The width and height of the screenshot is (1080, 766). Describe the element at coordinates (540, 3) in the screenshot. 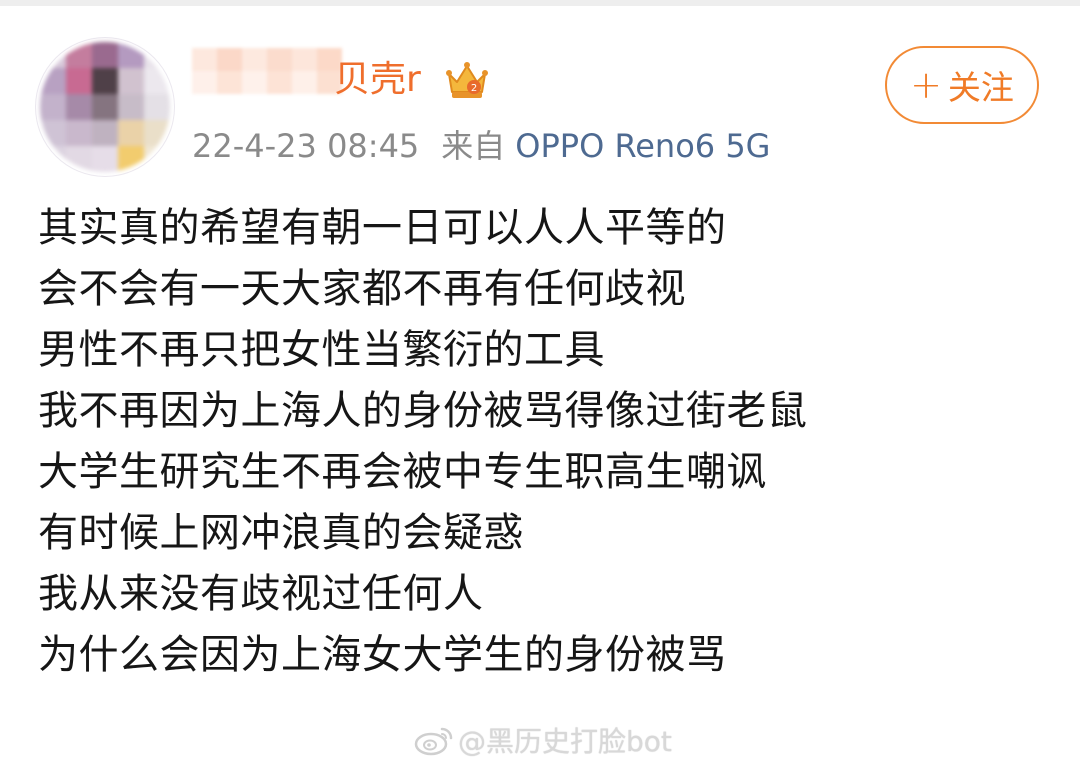

I see `top-divider` at that location.